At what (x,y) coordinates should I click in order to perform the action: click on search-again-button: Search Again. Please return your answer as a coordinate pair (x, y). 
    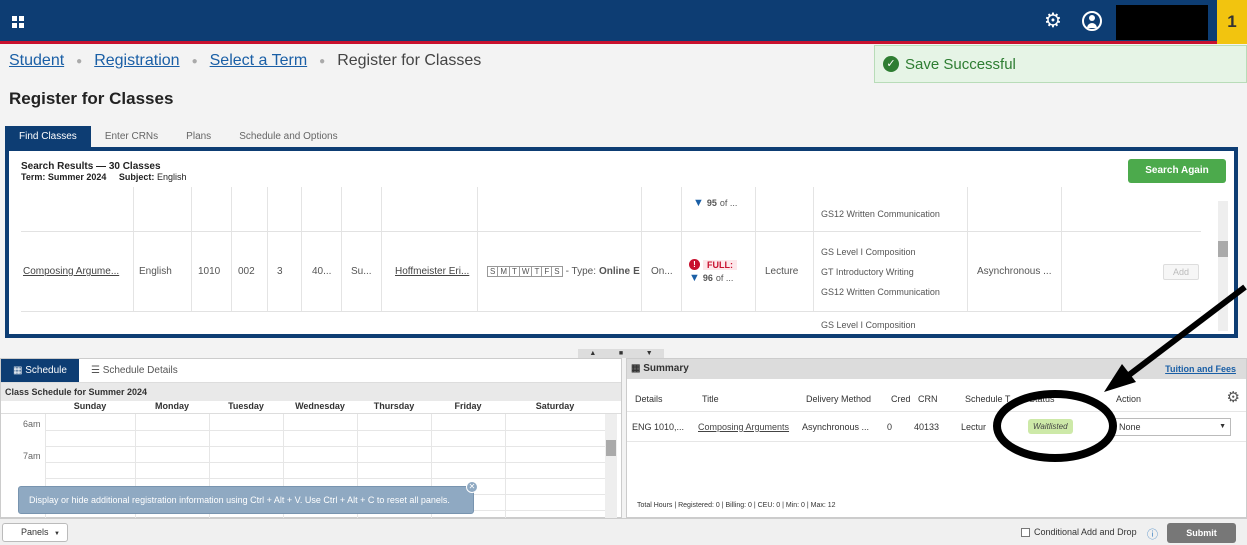
    Looking at the image, I should click on (1177, 171).